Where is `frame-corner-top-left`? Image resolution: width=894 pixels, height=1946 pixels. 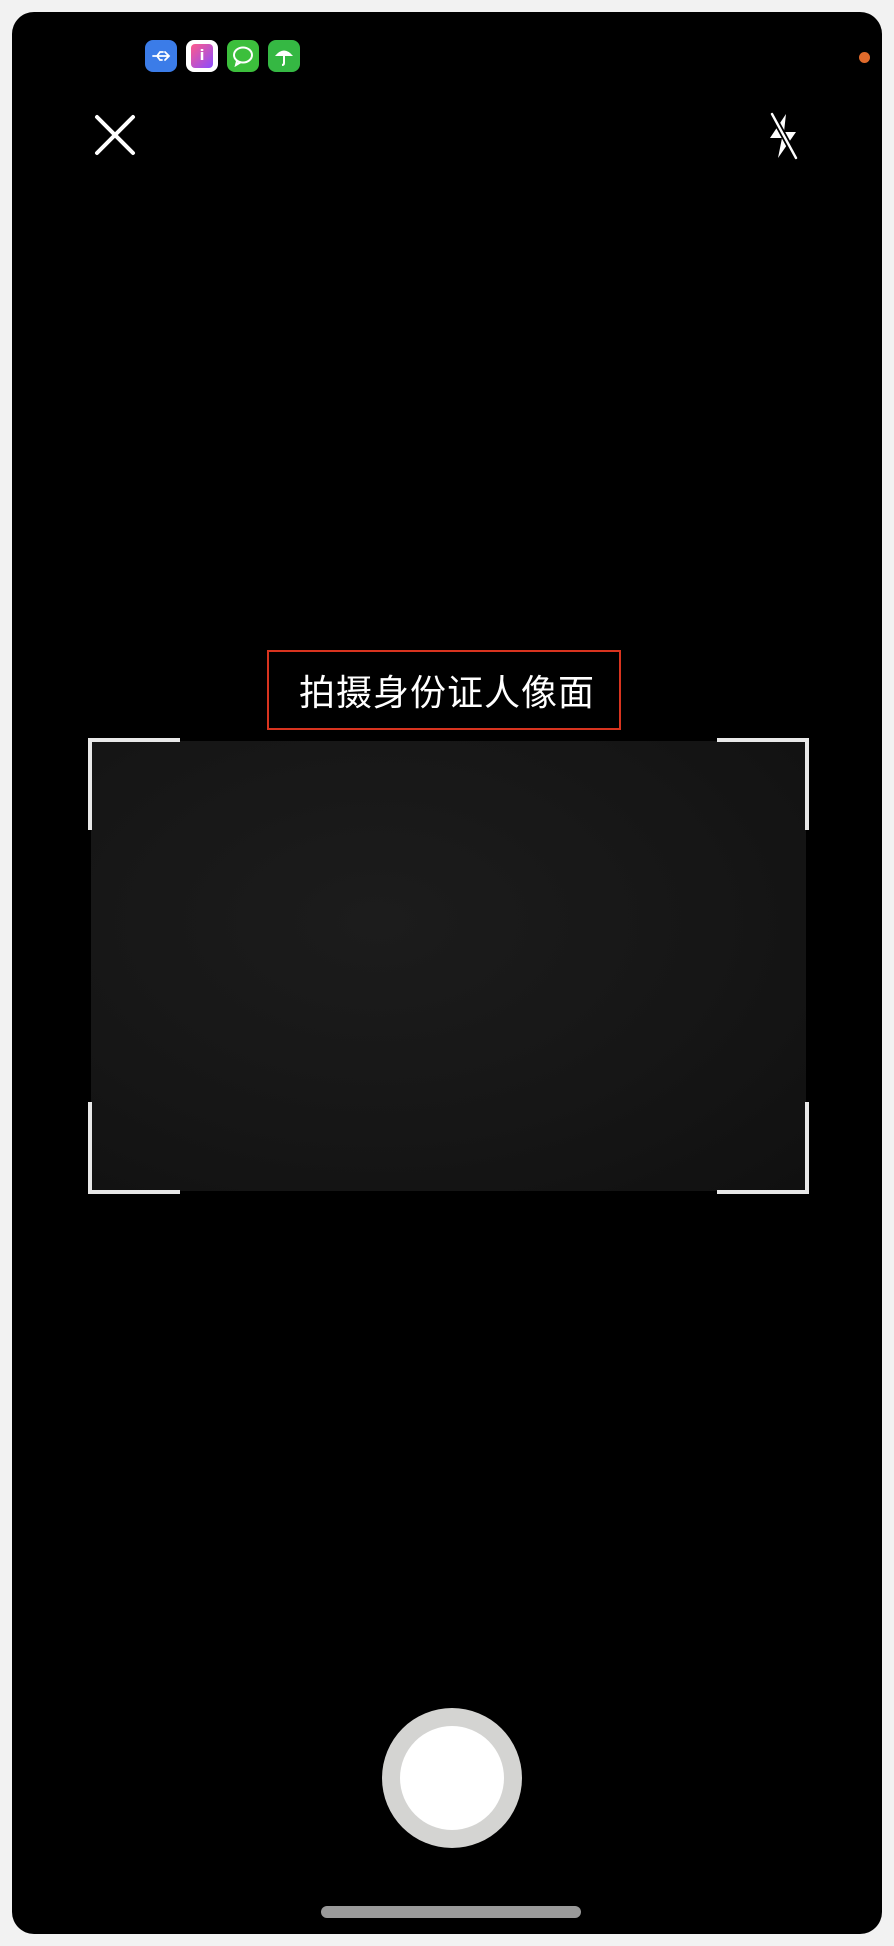 frame-corner-top-left is located at coordinates (134, 784).